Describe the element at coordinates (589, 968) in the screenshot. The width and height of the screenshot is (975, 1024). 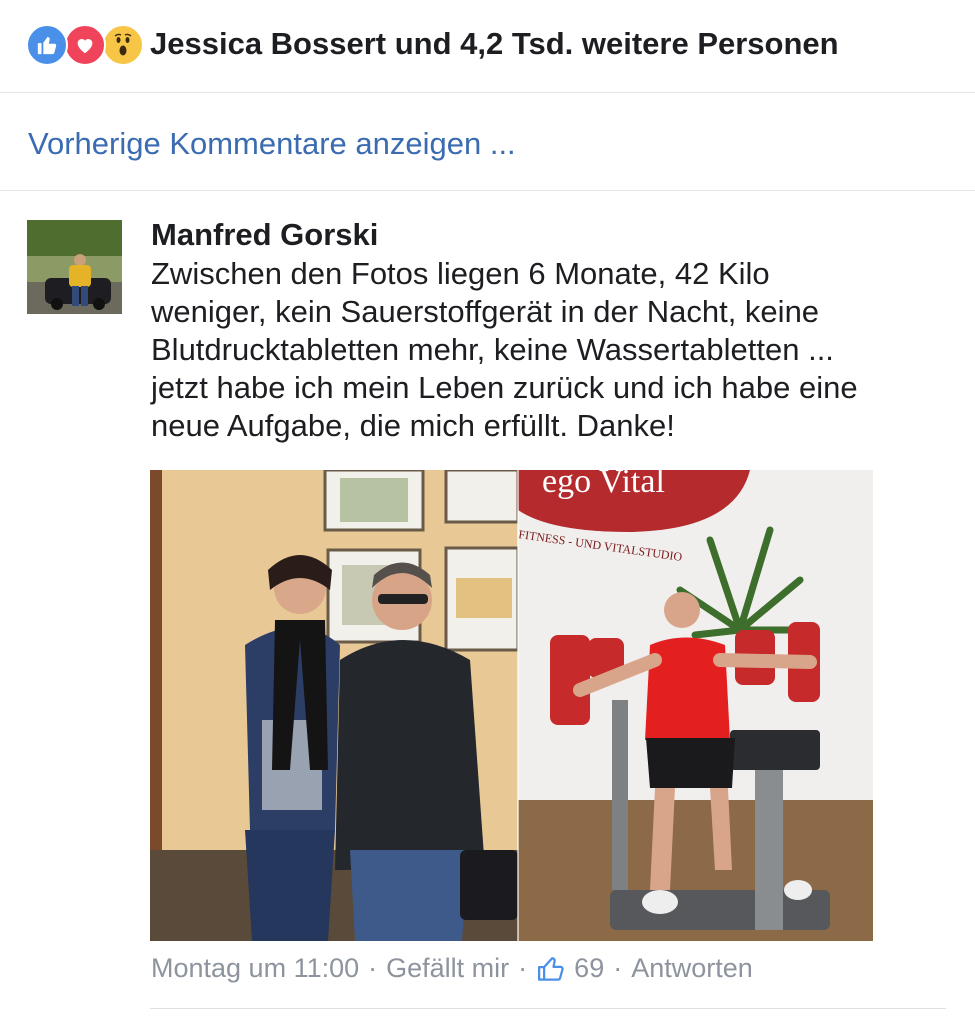
I see `like-count: 69` at that location.